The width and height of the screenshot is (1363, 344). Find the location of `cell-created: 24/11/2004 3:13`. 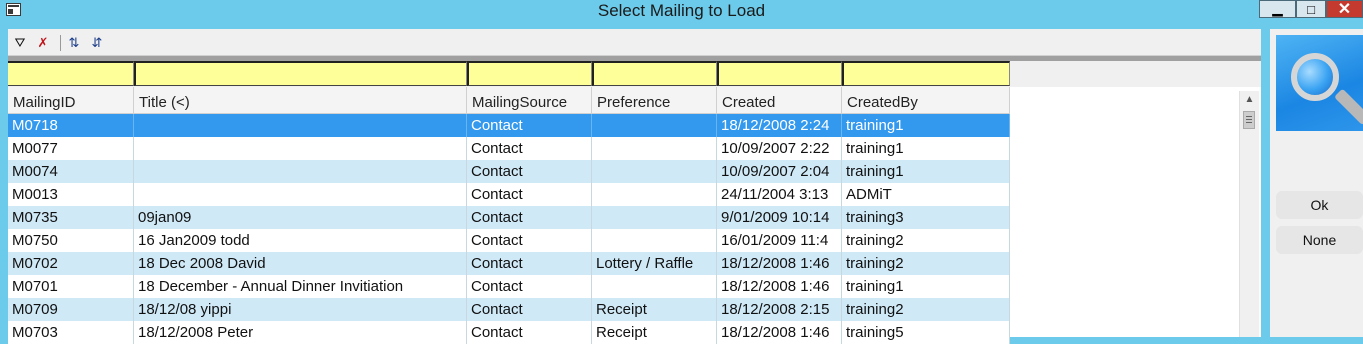

cell-created: 24/11/2004 3:13 is located at coordinates (779, 194).